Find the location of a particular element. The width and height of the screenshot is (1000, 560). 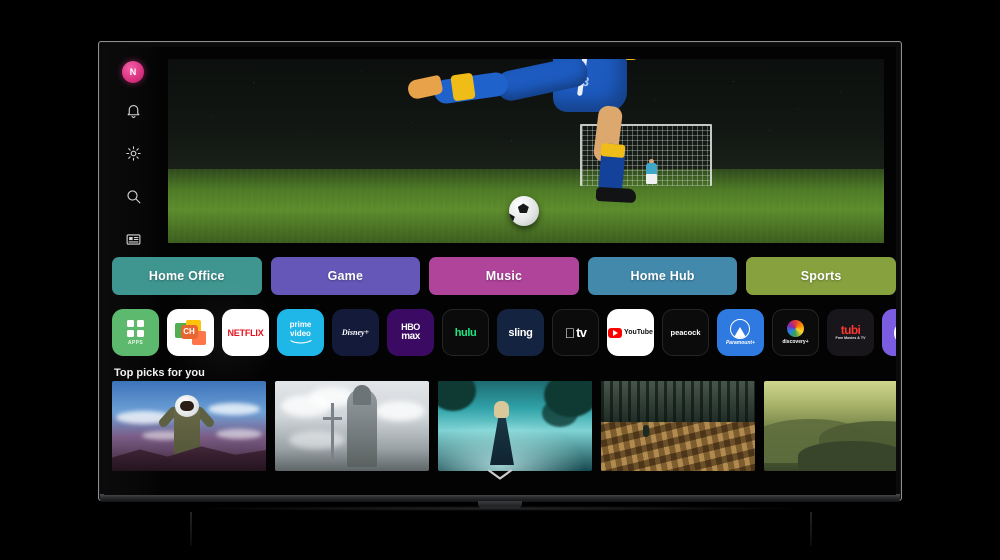

tubi-wordmark: tubi is located at coordinates (850, 330).